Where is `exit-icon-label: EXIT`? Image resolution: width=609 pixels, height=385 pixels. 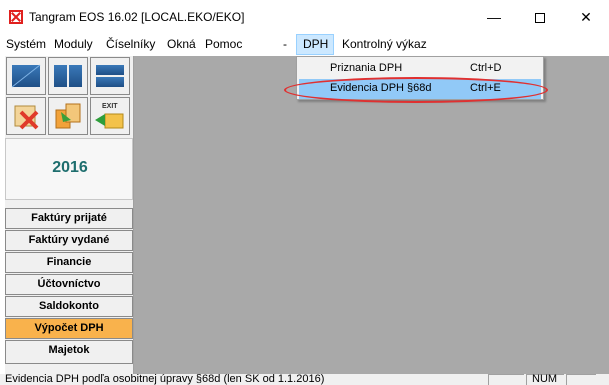 exit-icon-label: EXIT is located at coordinates (110, 106).